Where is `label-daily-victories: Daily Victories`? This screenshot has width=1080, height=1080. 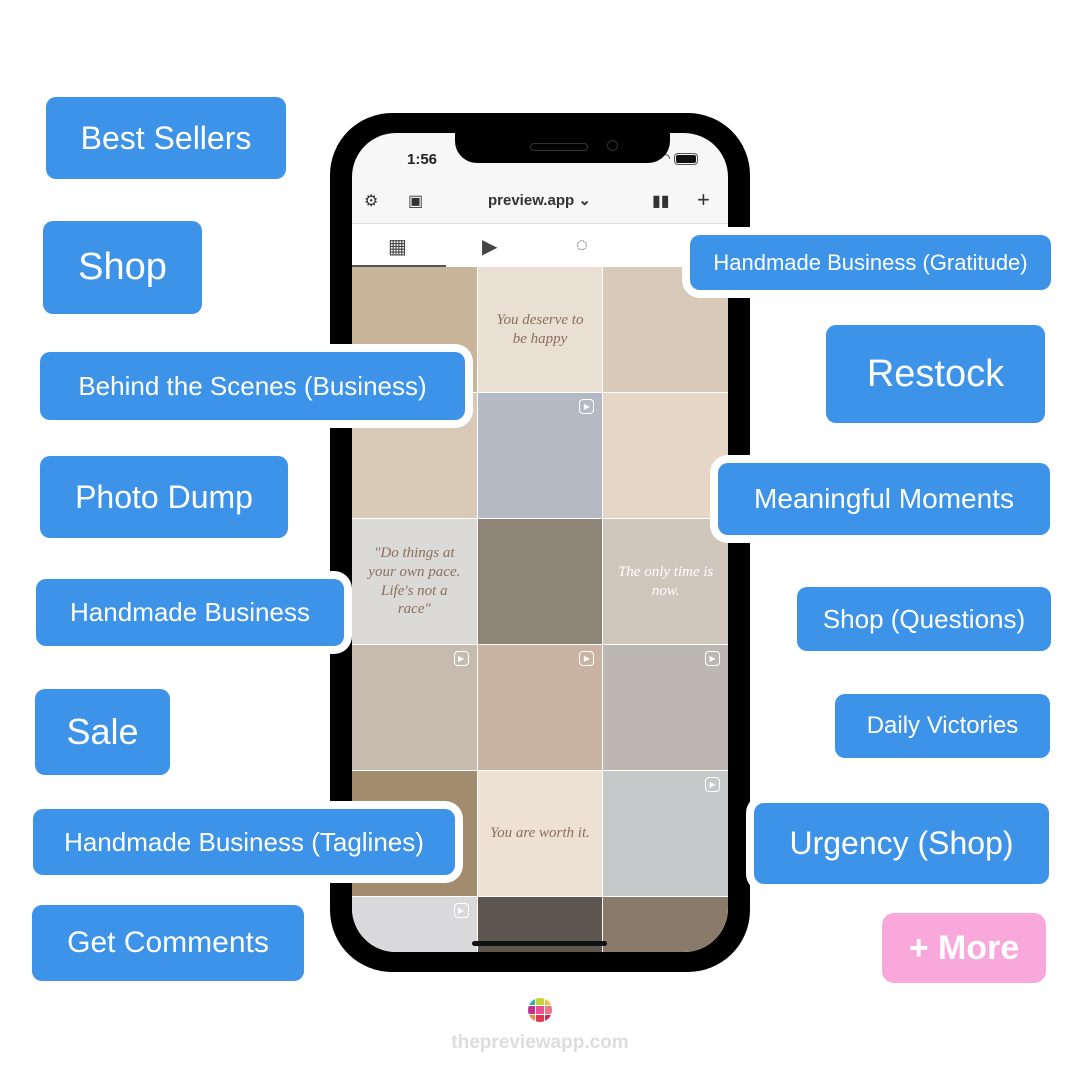
label-daily-victories: Daily Victories is located at coordinates (942, 726).